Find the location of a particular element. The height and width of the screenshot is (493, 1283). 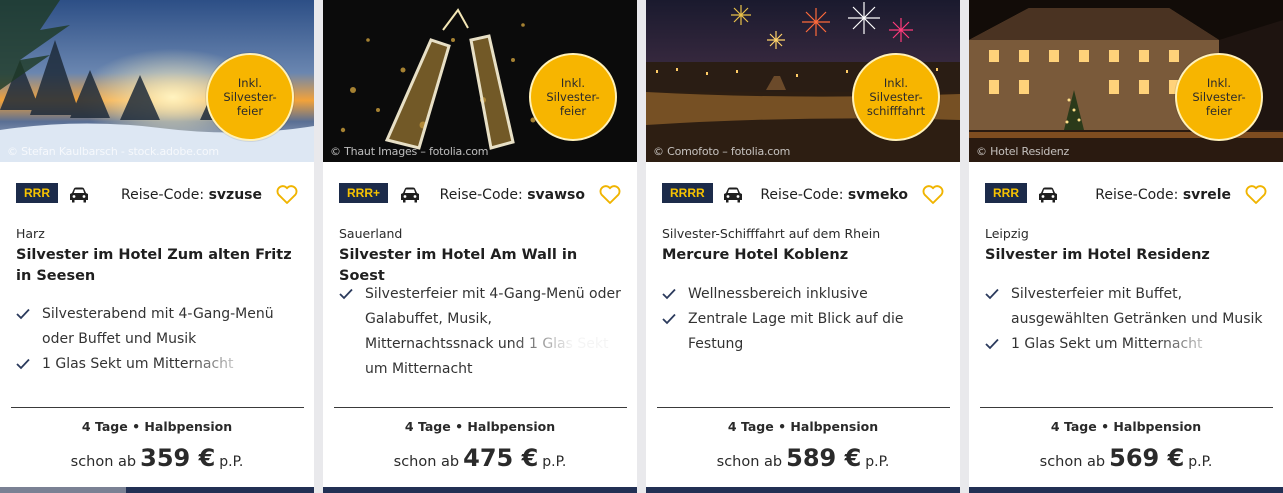

offer-title: Silvester im Hotel Am Wall in Soest is located at coordinates (479, 266).